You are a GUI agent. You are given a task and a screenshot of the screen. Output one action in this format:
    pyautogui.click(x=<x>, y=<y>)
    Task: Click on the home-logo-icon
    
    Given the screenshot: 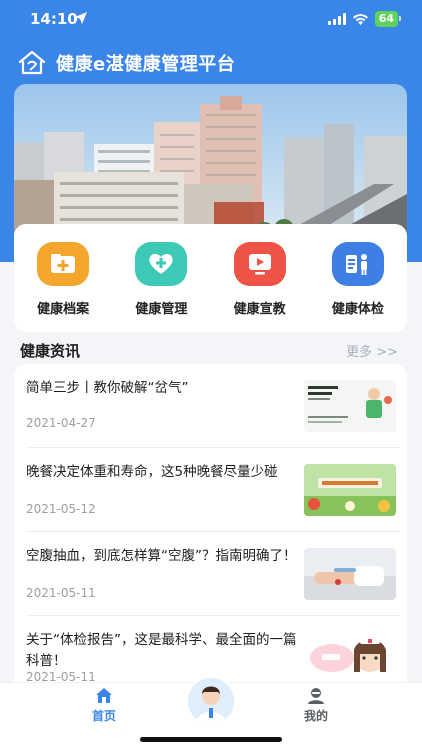 What is the action you would take?
    pyautogui.click(x=32, y=62)
    